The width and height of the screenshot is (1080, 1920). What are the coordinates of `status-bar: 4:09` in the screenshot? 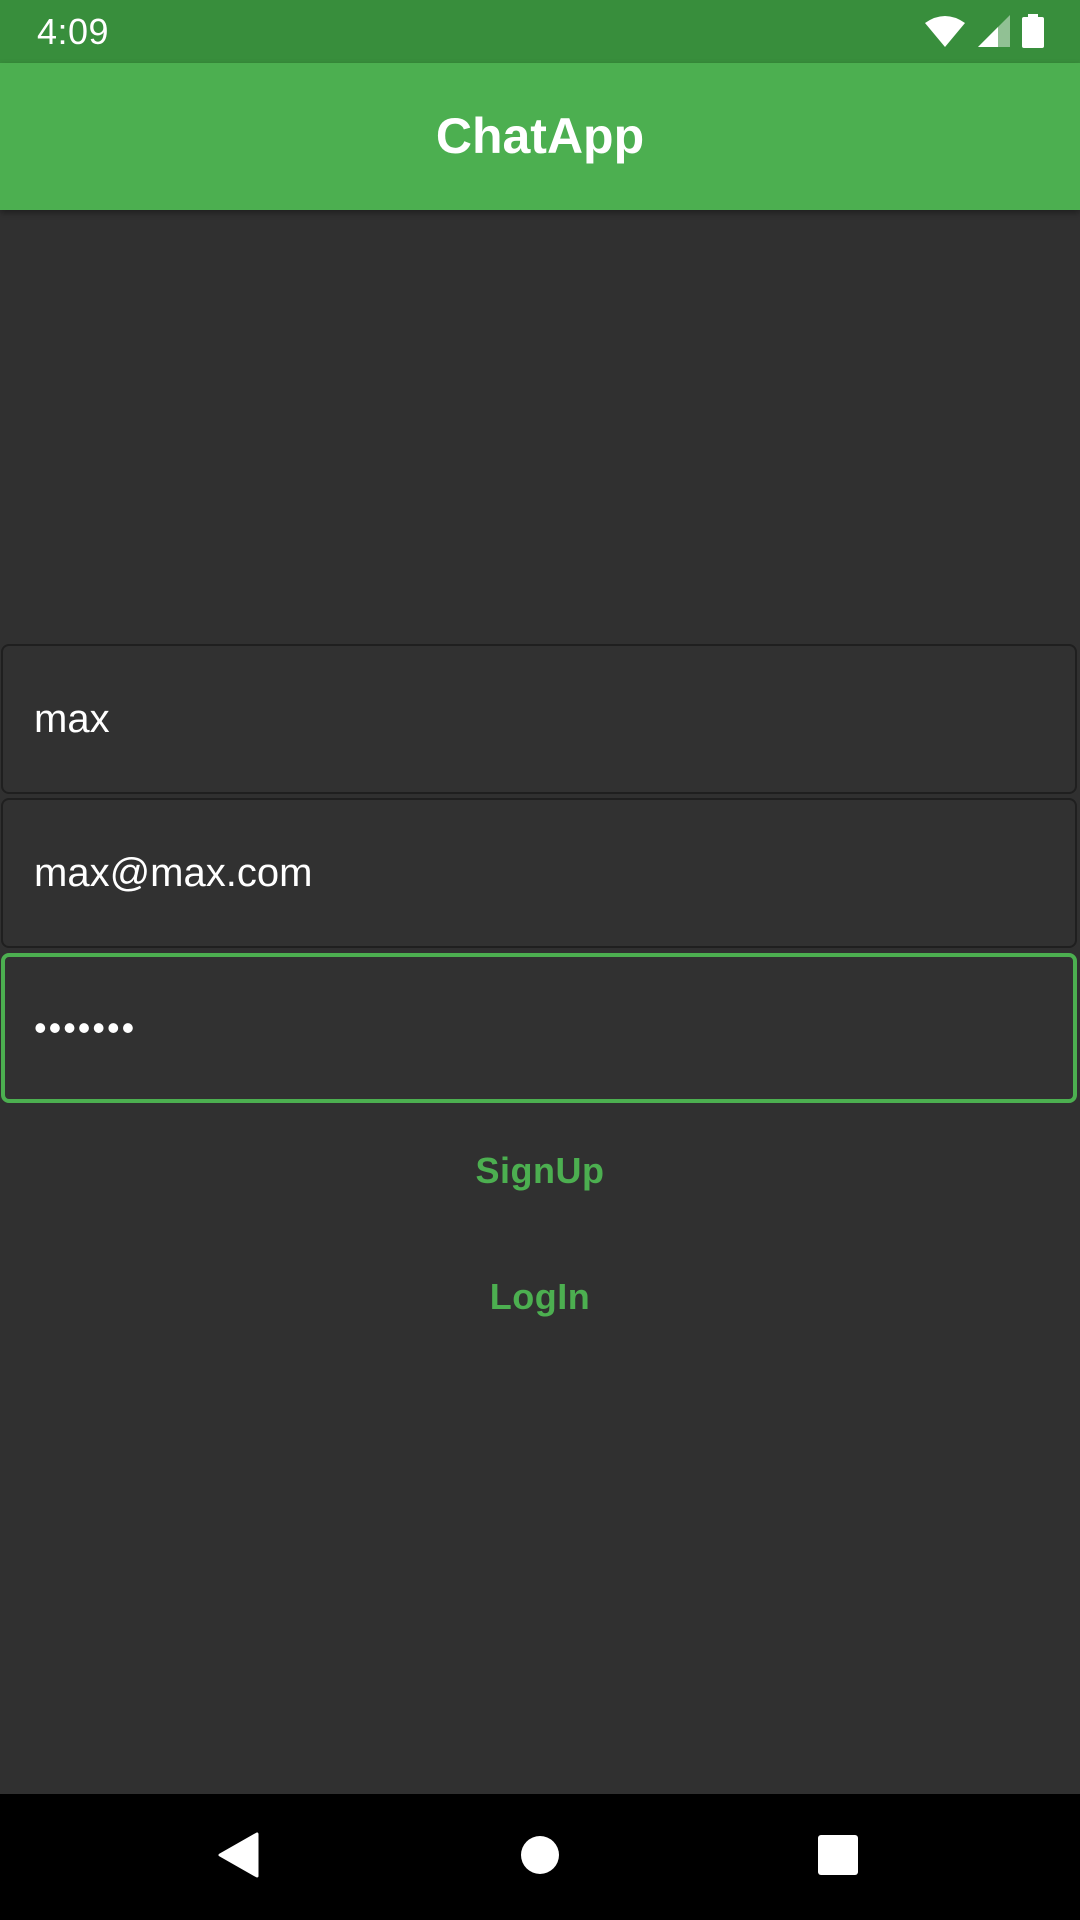 It's located at (540, 31).